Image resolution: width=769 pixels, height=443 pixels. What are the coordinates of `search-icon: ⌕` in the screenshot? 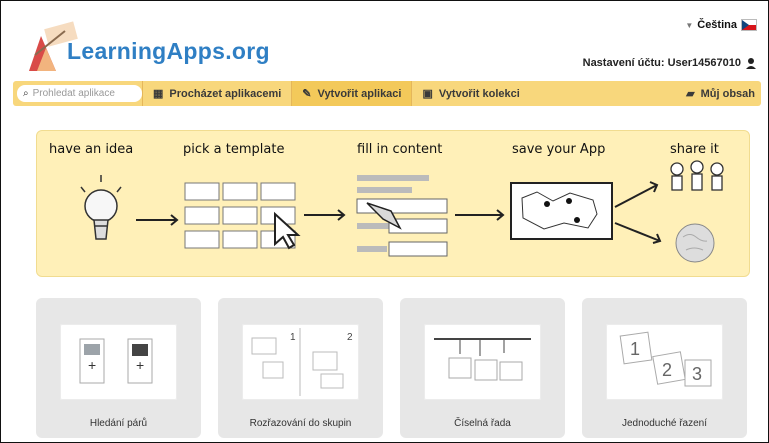 It's located at (26, 93).